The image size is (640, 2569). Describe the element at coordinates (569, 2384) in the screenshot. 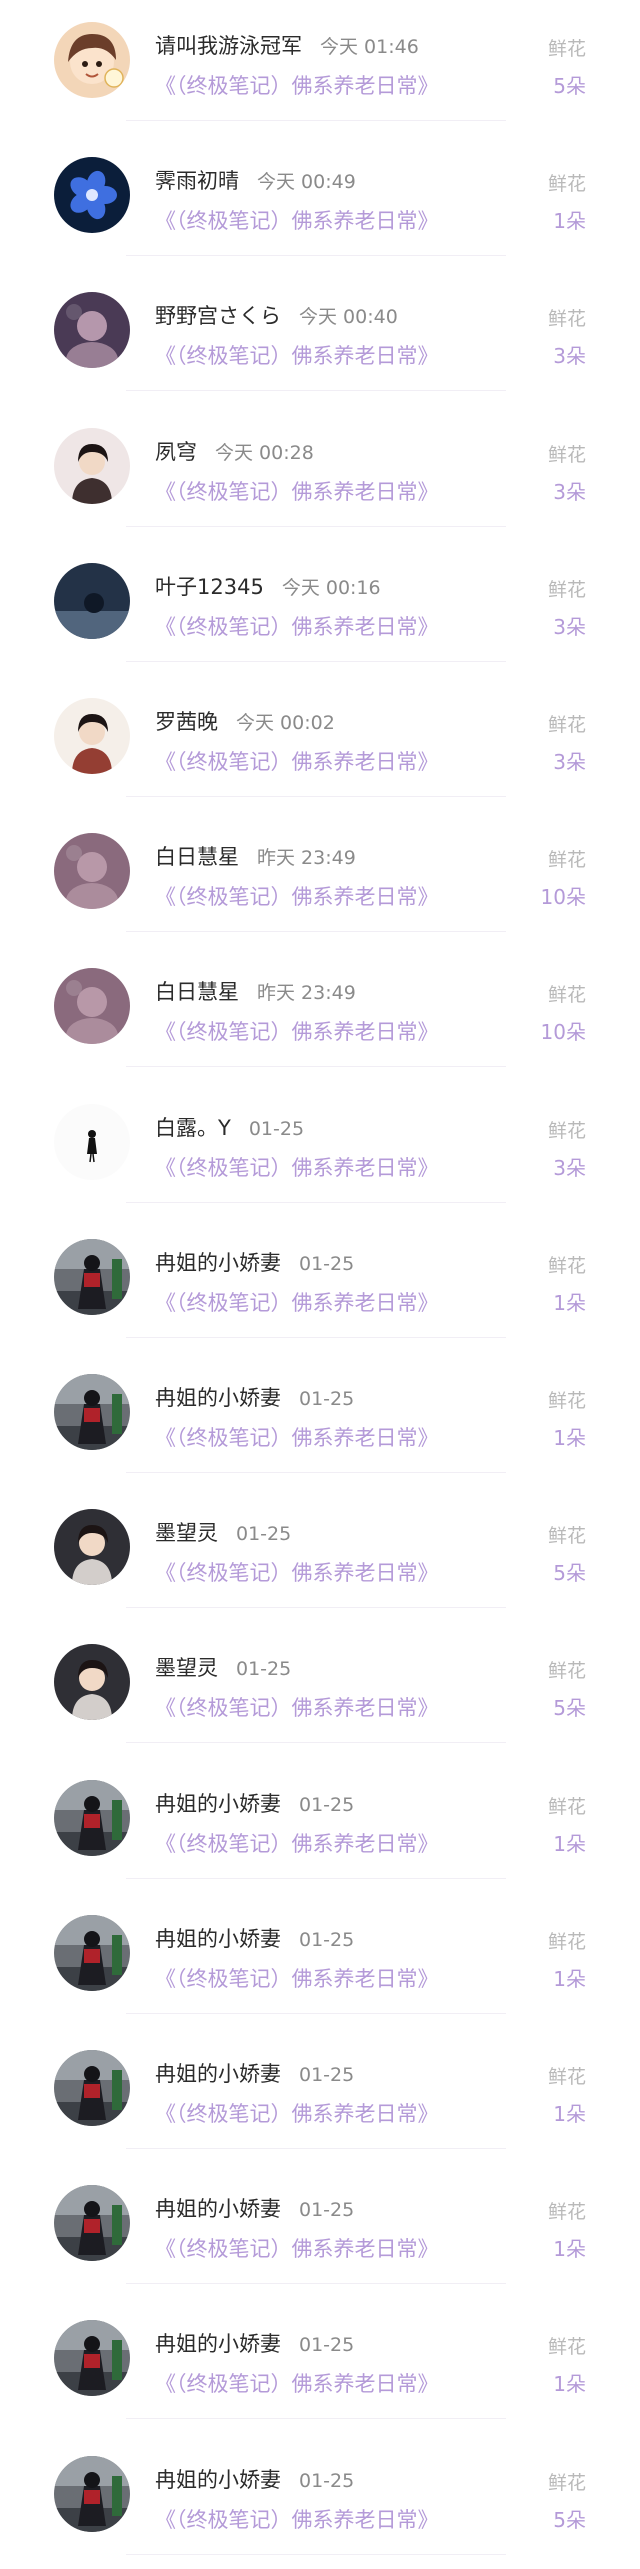

I see `gift-count: 1朵` at that location.